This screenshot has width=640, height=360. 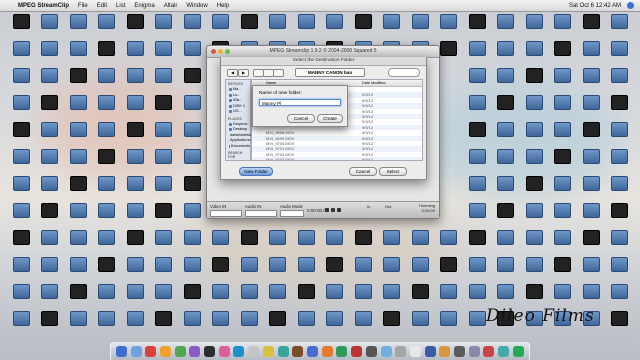 What do you see at coordinates (337, 158) in the screenshot?
I see `file-row: MVI_9703.MOV 9/9/12` at bounding box center [337, 158].